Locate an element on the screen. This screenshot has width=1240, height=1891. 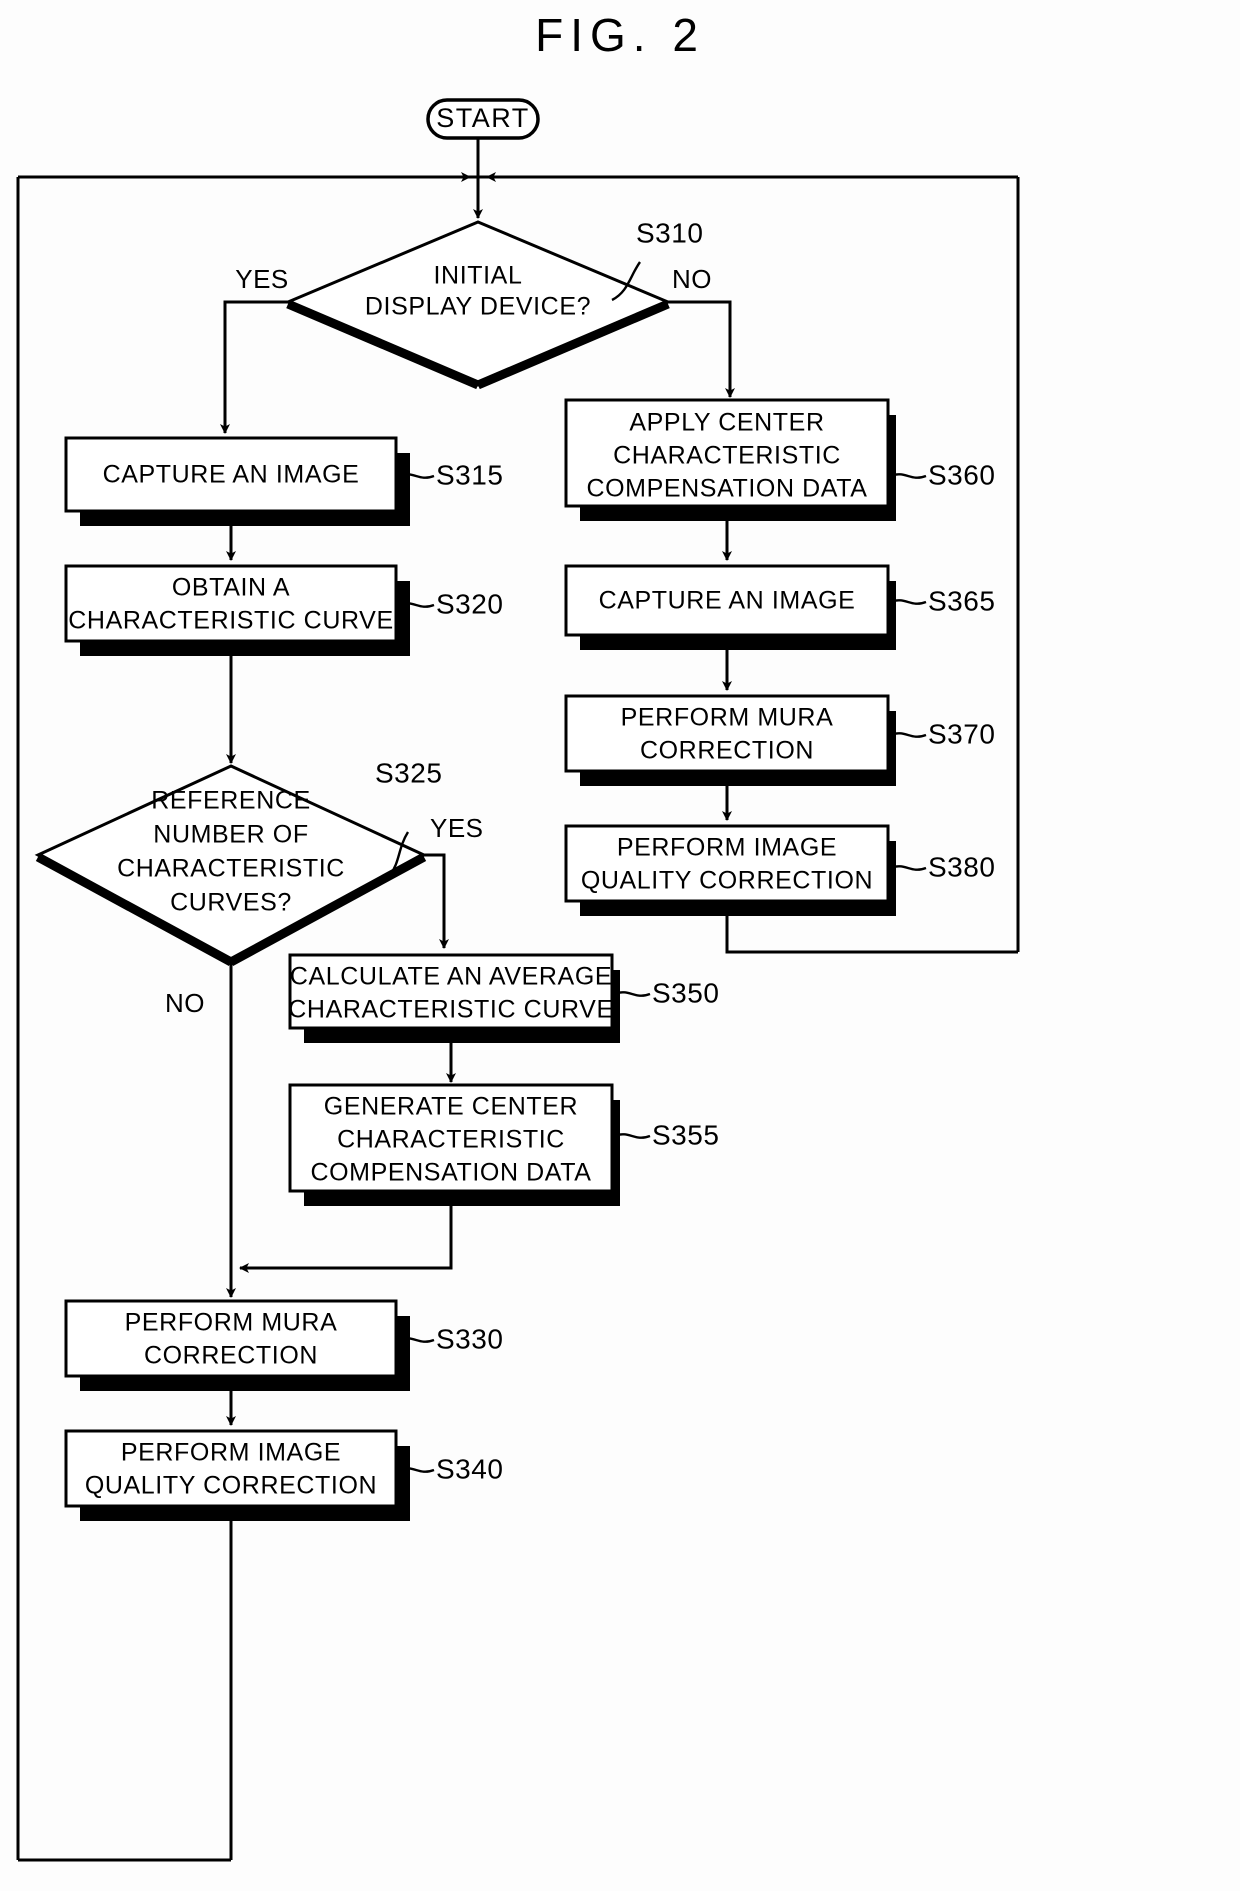
s310-line-0: INITIAL is located at coordinates (478, 276).